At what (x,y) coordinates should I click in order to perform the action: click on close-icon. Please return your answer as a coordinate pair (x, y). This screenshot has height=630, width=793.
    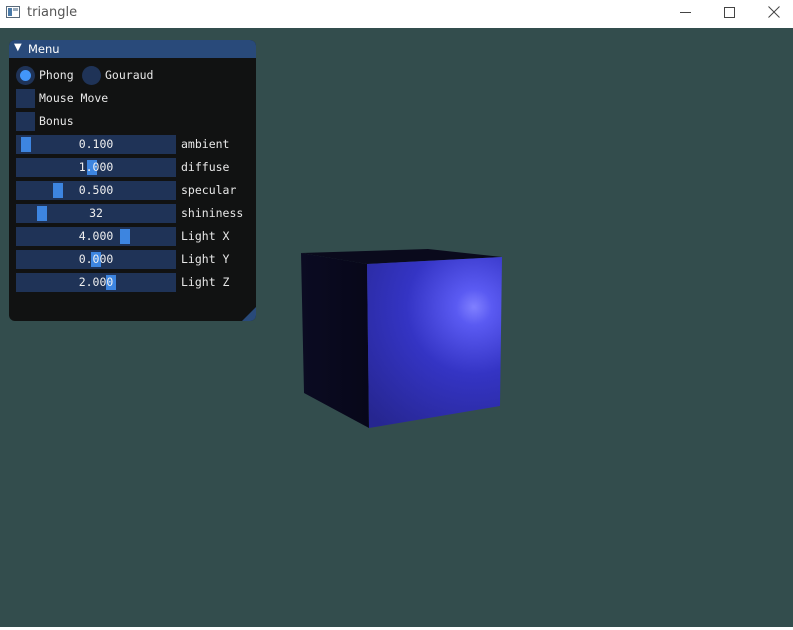
    Looking at the image, I should click on (774, 12).